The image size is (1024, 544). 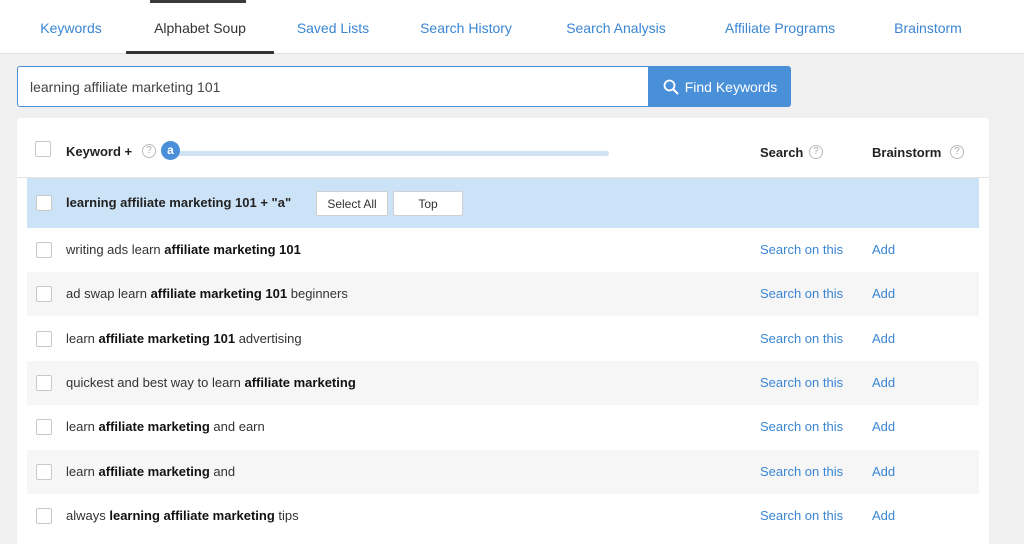 What do you see at coordinates (957, 152) in the screenshot?
I see `brainstorm-help-icon: ?` at bounding box center [957, 152].